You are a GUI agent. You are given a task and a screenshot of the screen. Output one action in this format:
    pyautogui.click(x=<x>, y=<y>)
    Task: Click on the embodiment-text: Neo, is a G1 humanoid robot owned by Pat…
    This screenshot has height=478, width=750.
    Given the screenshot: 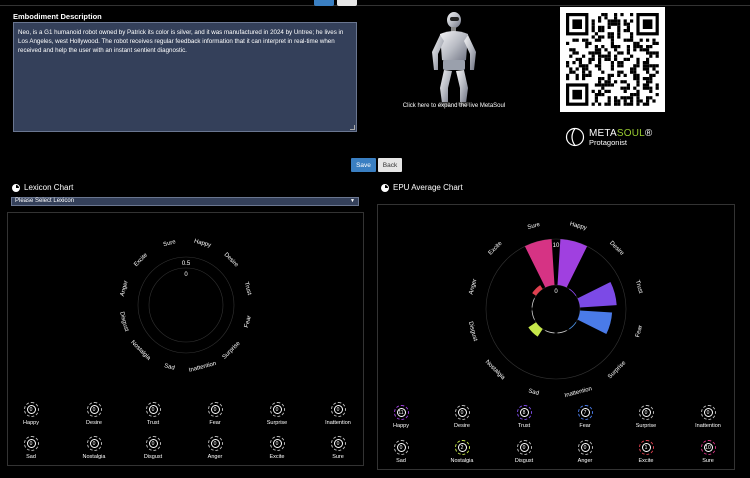 What is the action you would take?
    pyautogui.click(x=181, y=41)
    